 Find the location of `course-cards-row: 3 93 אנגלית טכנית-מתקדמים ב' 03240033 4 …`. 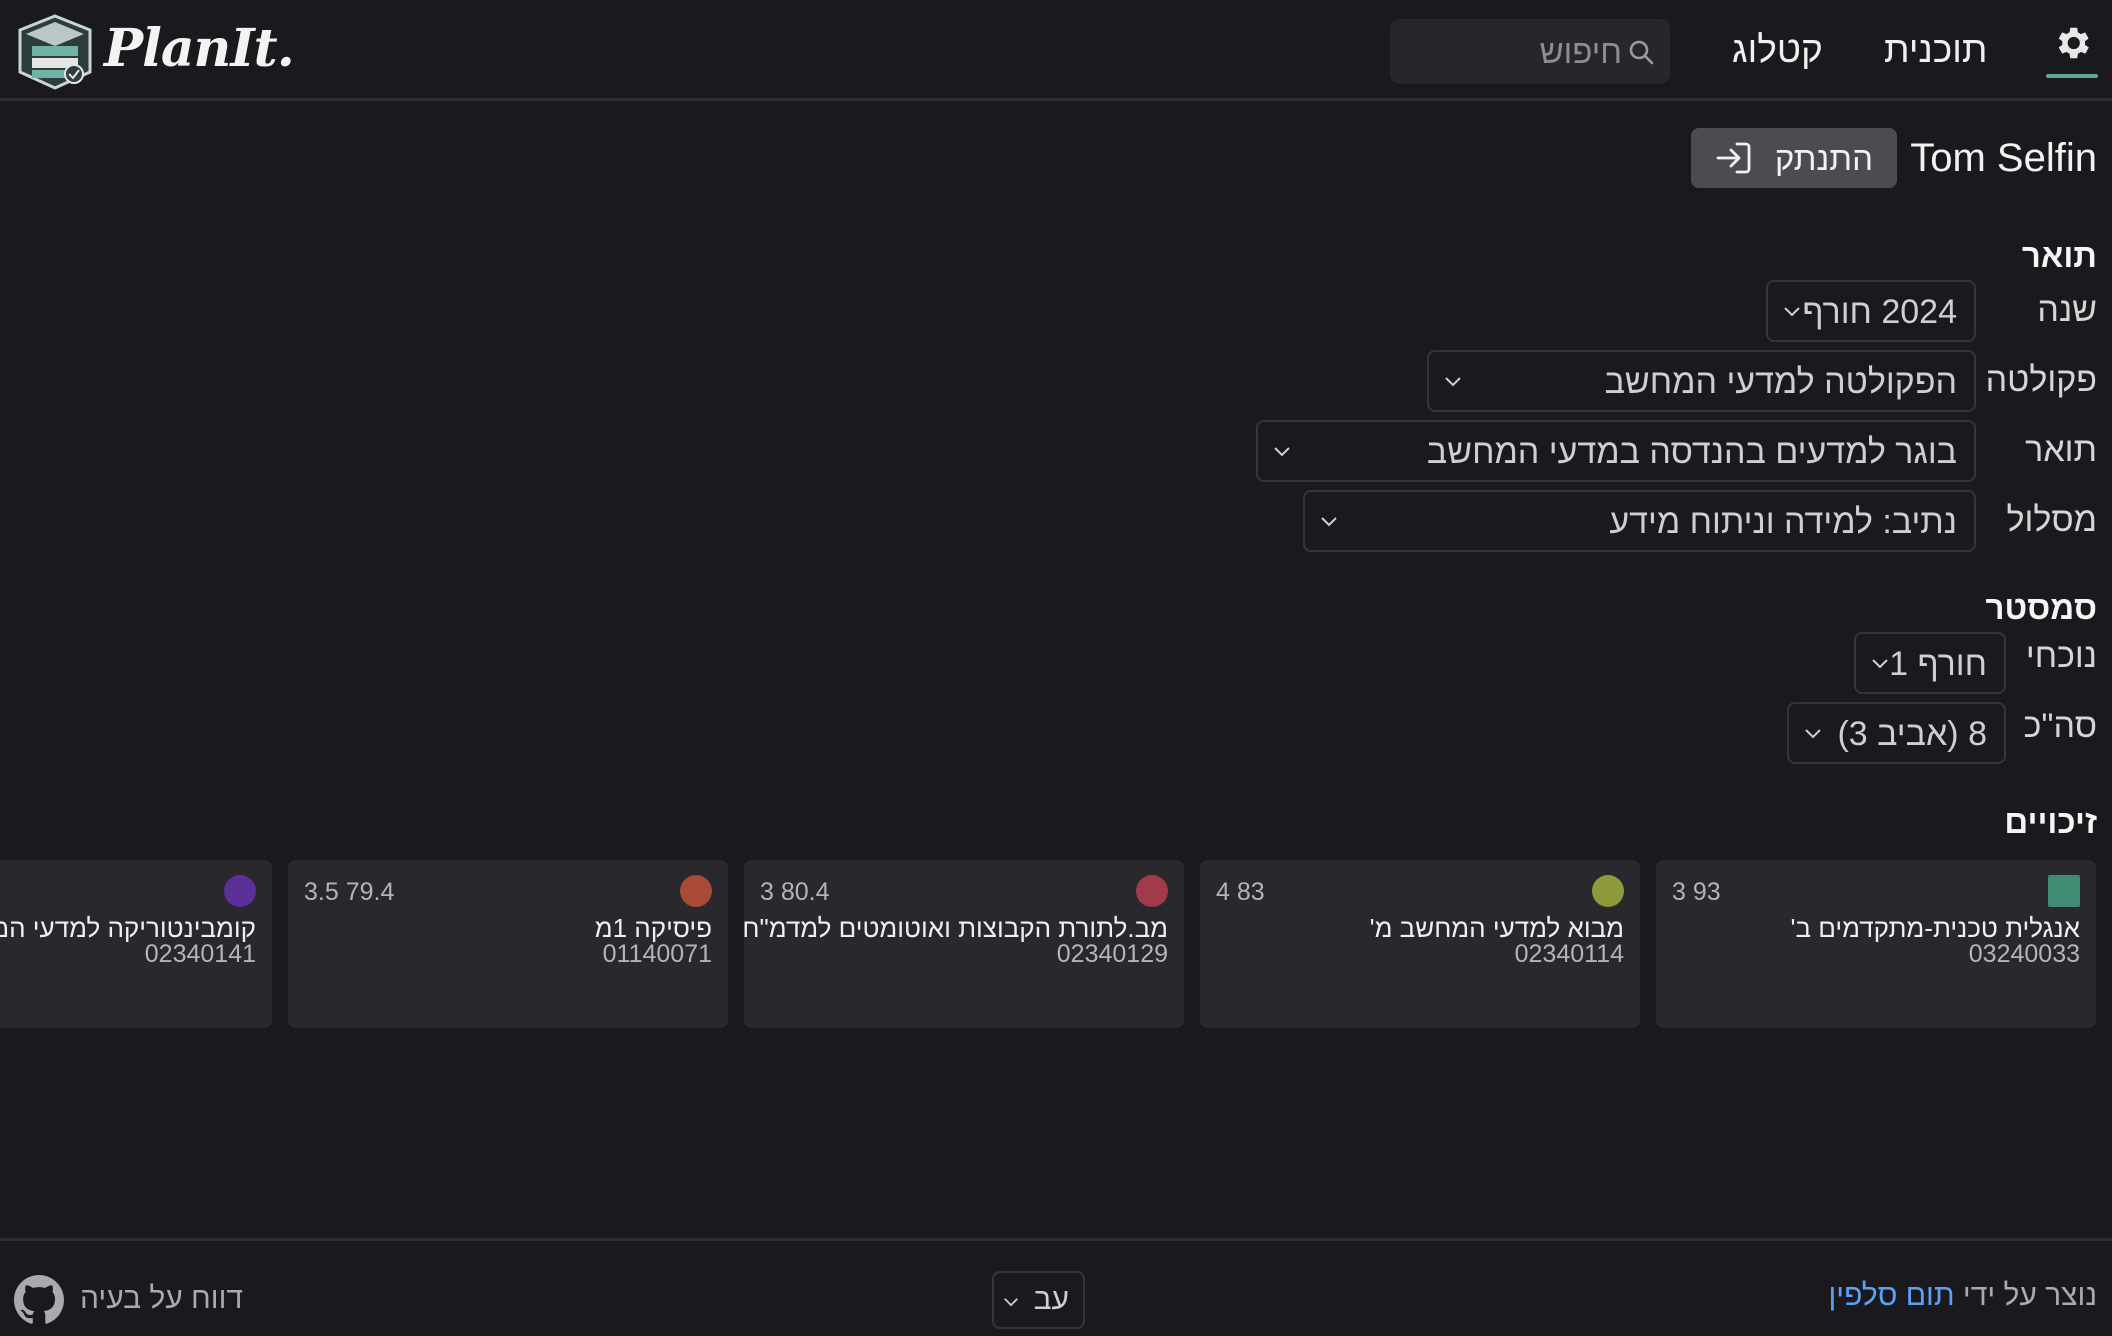

course-cards-row: 3 93 אנגלית טכנית-מתקדמים ב' 03240033 4 … is located at coordinates (1056, 944).